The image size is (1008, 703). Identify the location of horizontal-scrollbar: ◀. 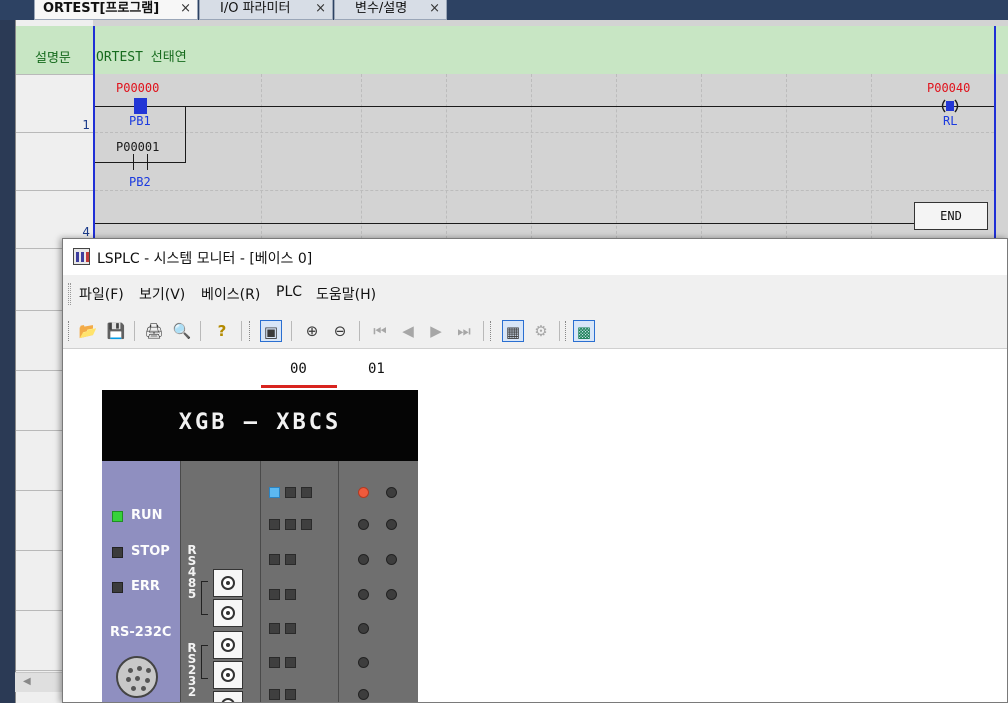
(39, 682).